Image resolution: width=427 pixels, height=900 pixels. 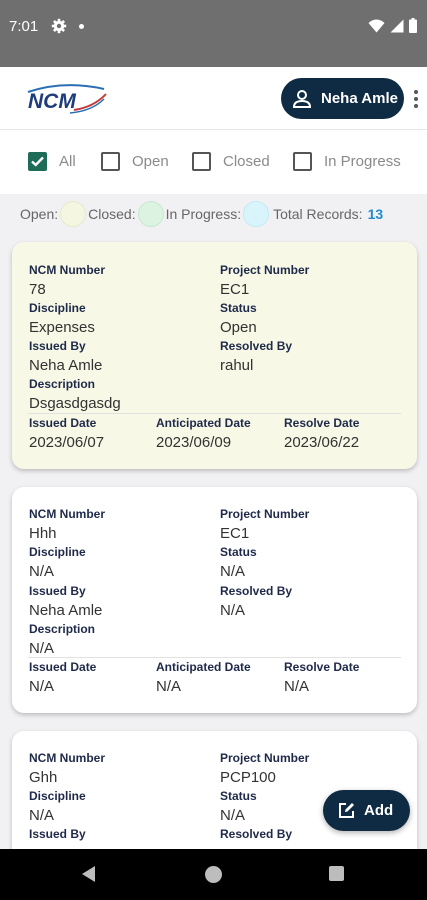 What do you see at coordinates (397, 25) in the screenshot?
I see `signal-icon` at bounding box center [397, 25].